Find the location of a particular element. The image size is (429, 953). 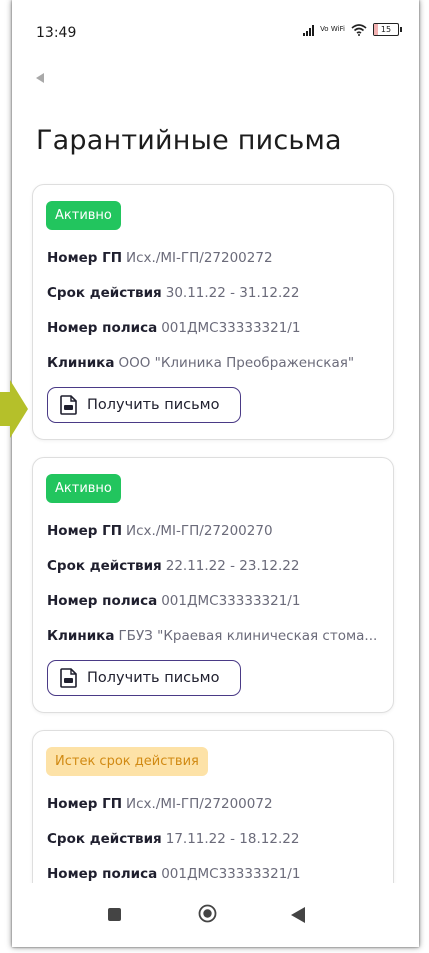

nav-back-icon is located at coordinates (298, 915).